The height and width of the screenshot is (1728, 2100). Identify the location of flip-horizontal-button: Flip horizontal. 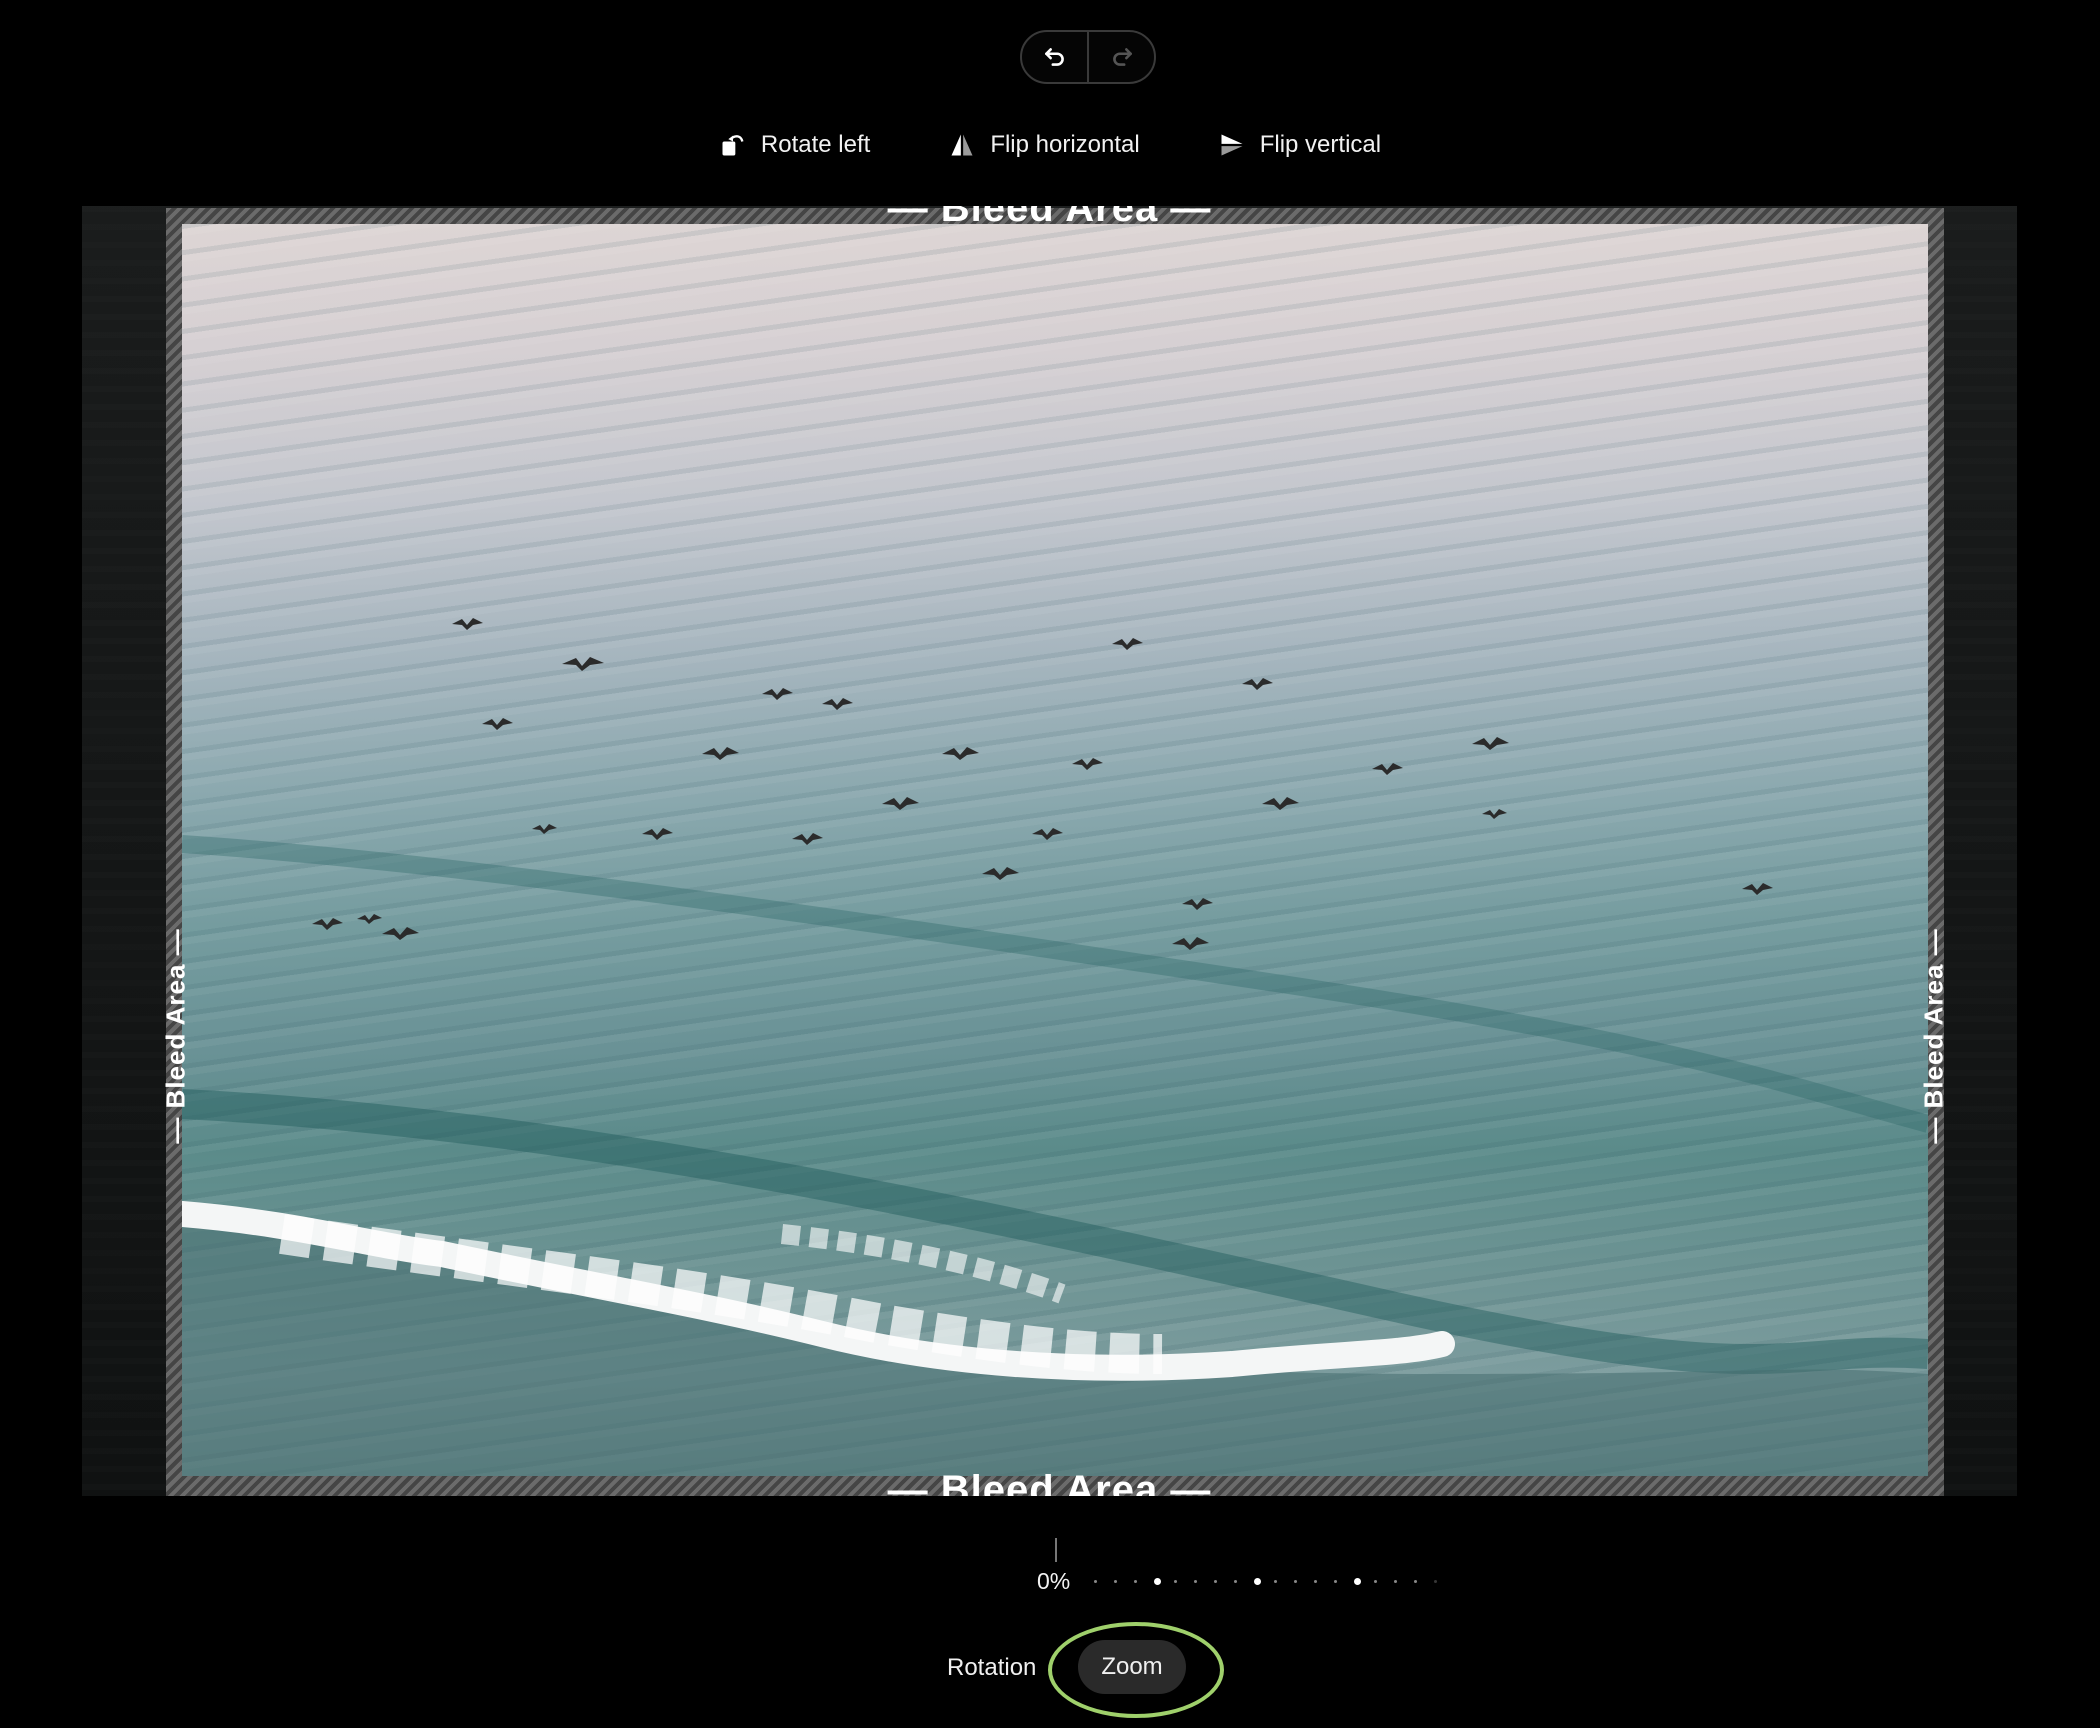
(1044, 145).